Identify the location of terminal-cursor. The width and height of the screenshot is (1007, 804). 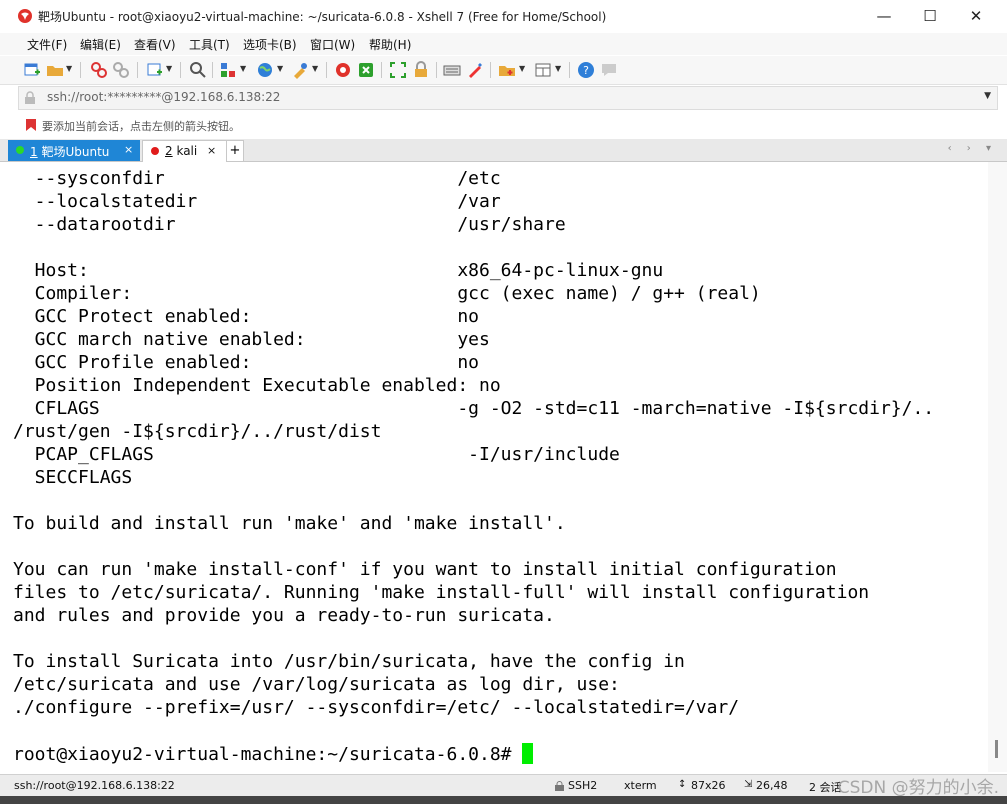
(528, 753).